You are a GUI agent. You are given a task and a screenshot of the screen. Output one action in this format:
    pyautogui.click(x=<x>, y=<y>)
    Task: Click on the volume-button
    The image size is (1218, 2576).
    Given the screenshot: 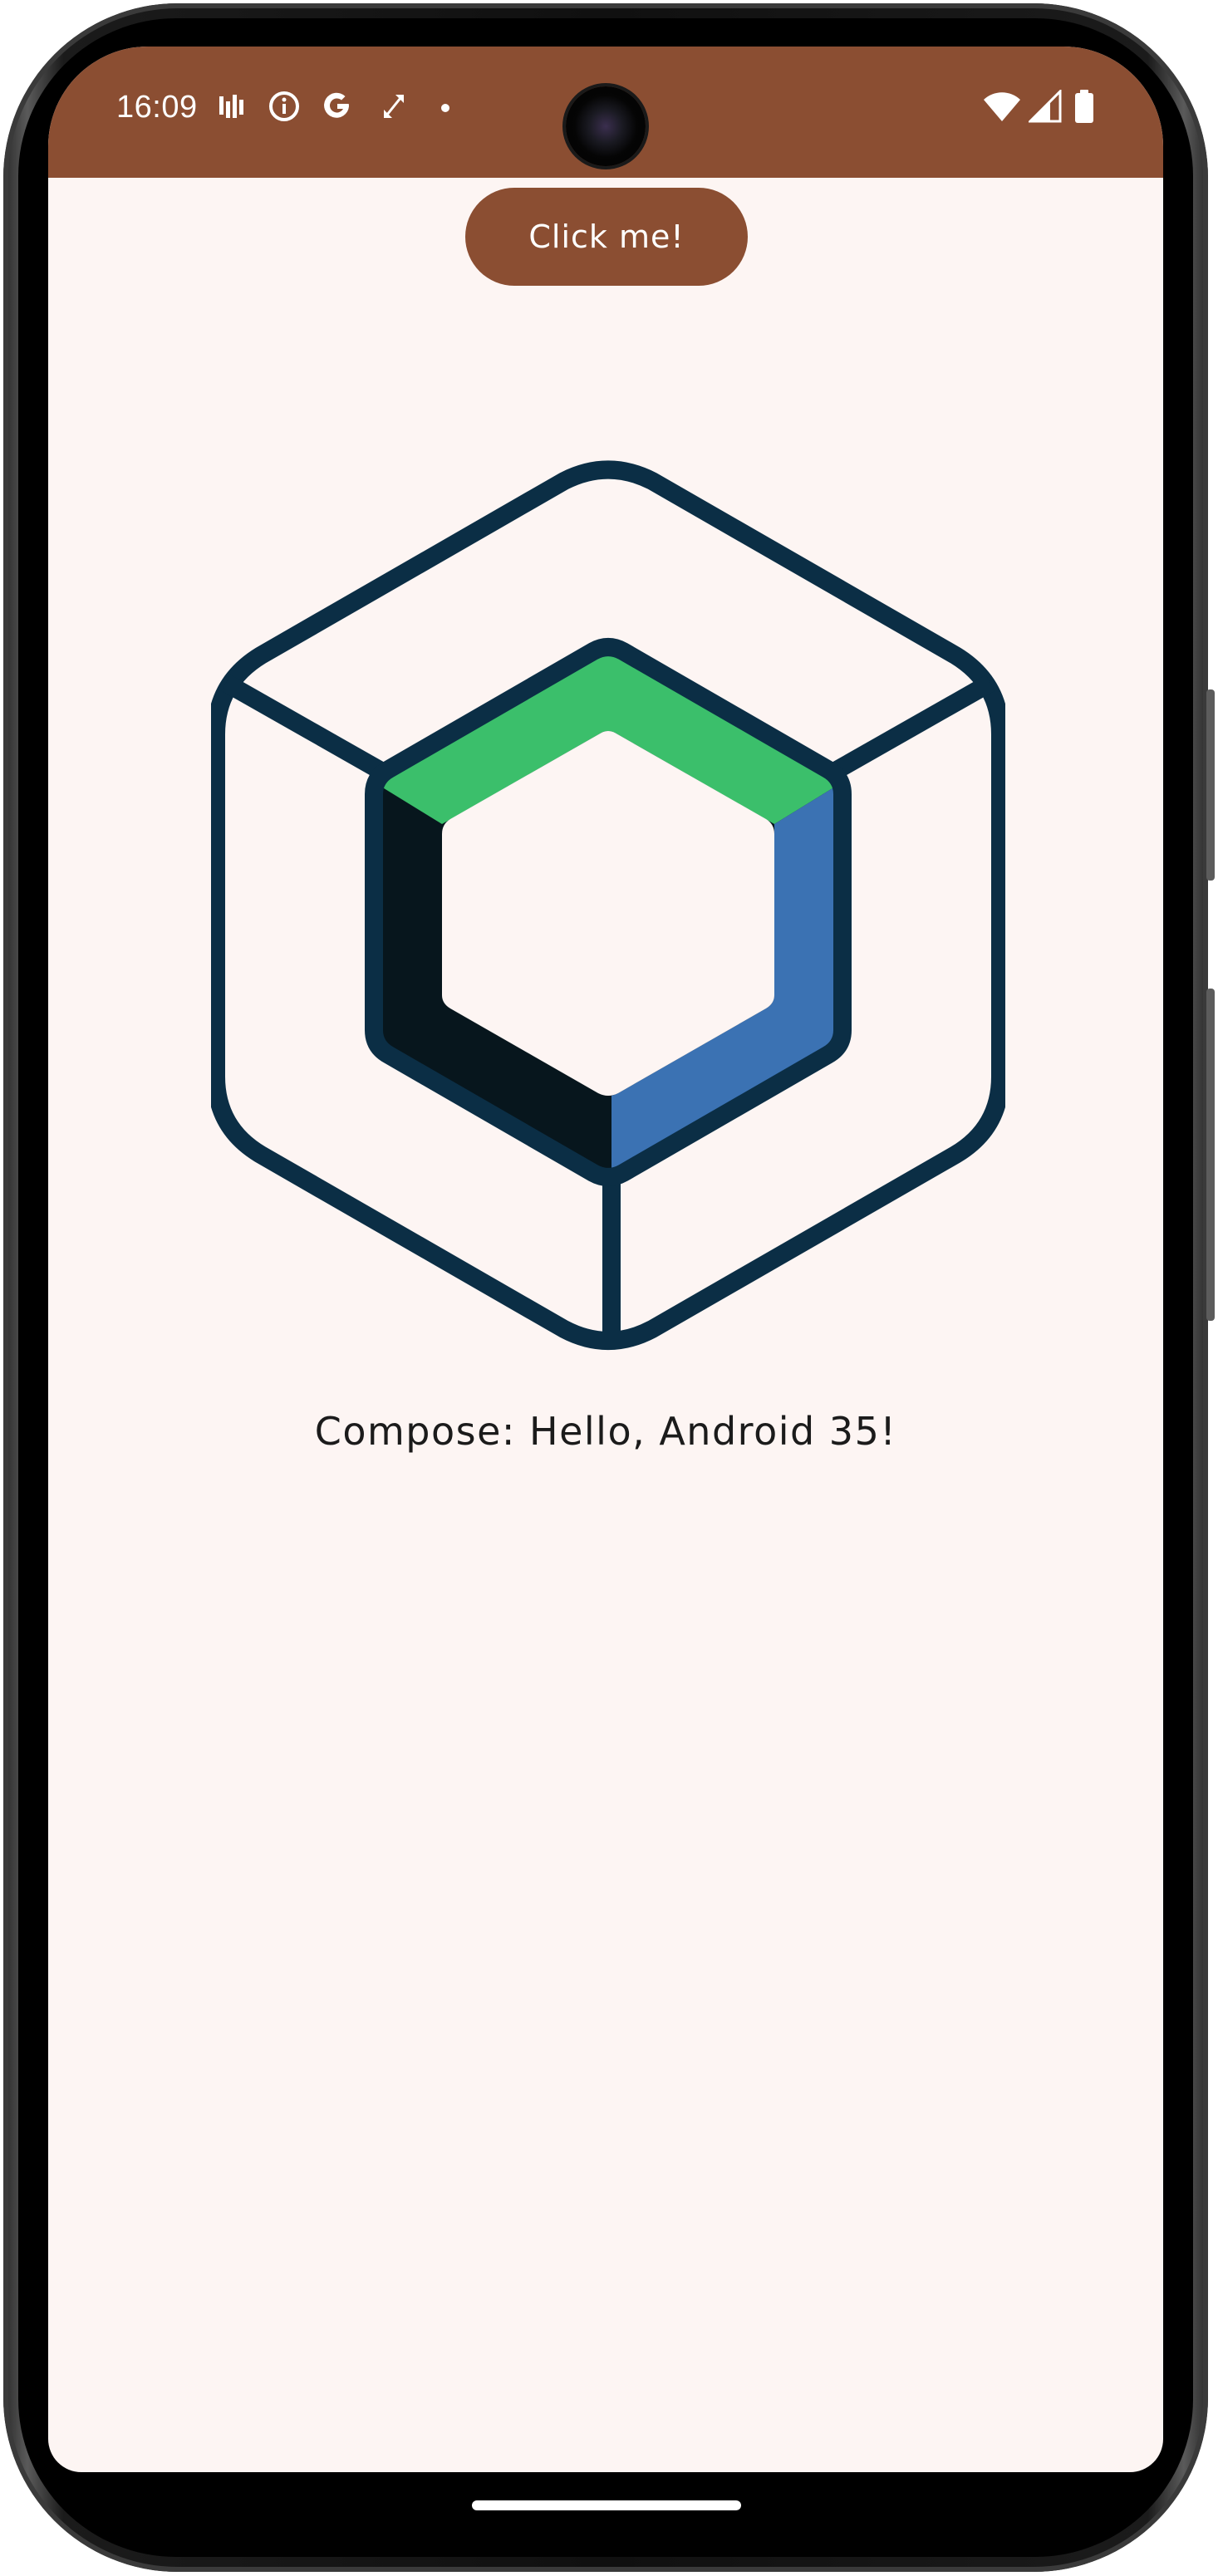 What is the action you would take?
    pyautogui.click(x=1210, y=1155)
    